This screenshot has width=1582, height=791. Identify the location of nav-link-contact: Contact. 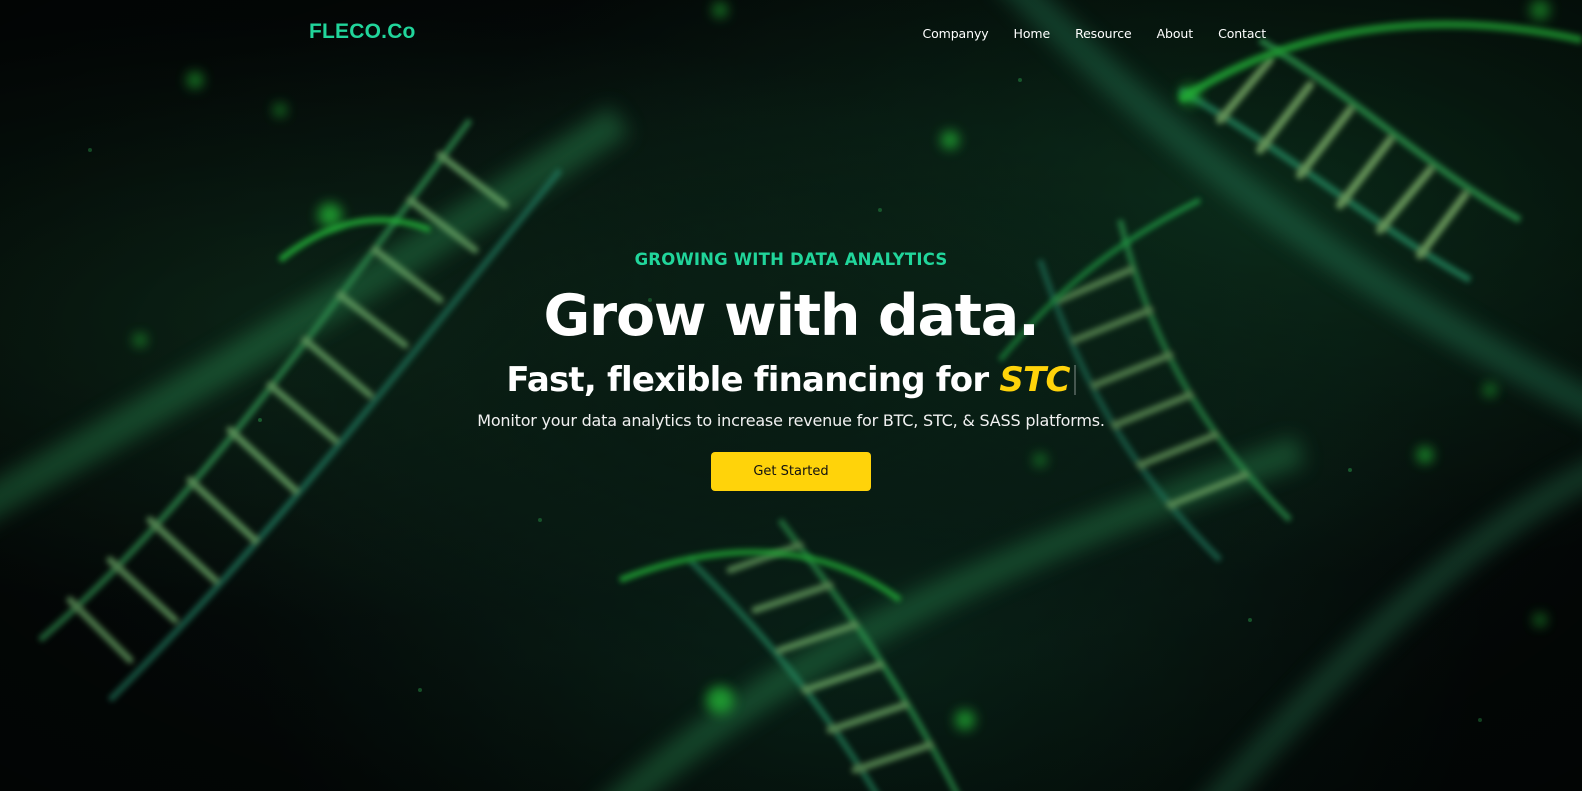
(1242, 33).